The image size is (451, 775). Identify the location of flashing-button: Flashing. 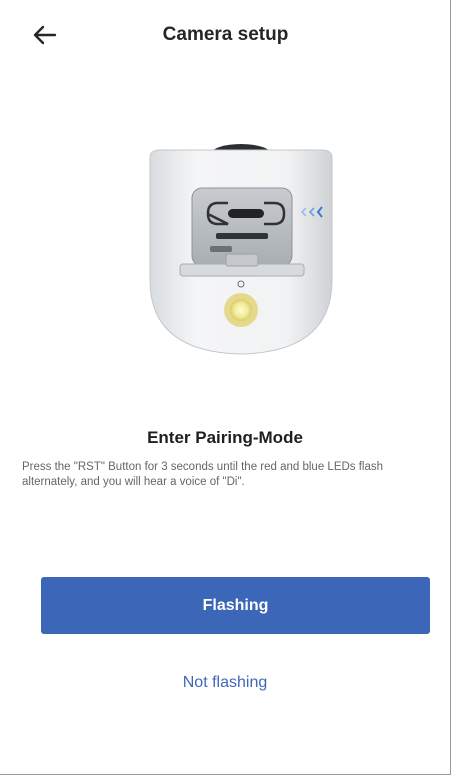
(235, 605).